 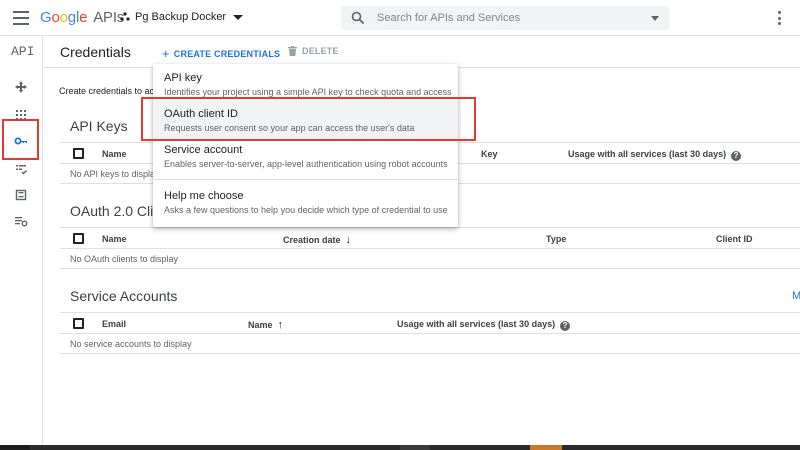 What do you see at coordinates (348, 240) in the screenshot?
I see `arrow-down-icon: ↓` at bounding box center [348, 240].